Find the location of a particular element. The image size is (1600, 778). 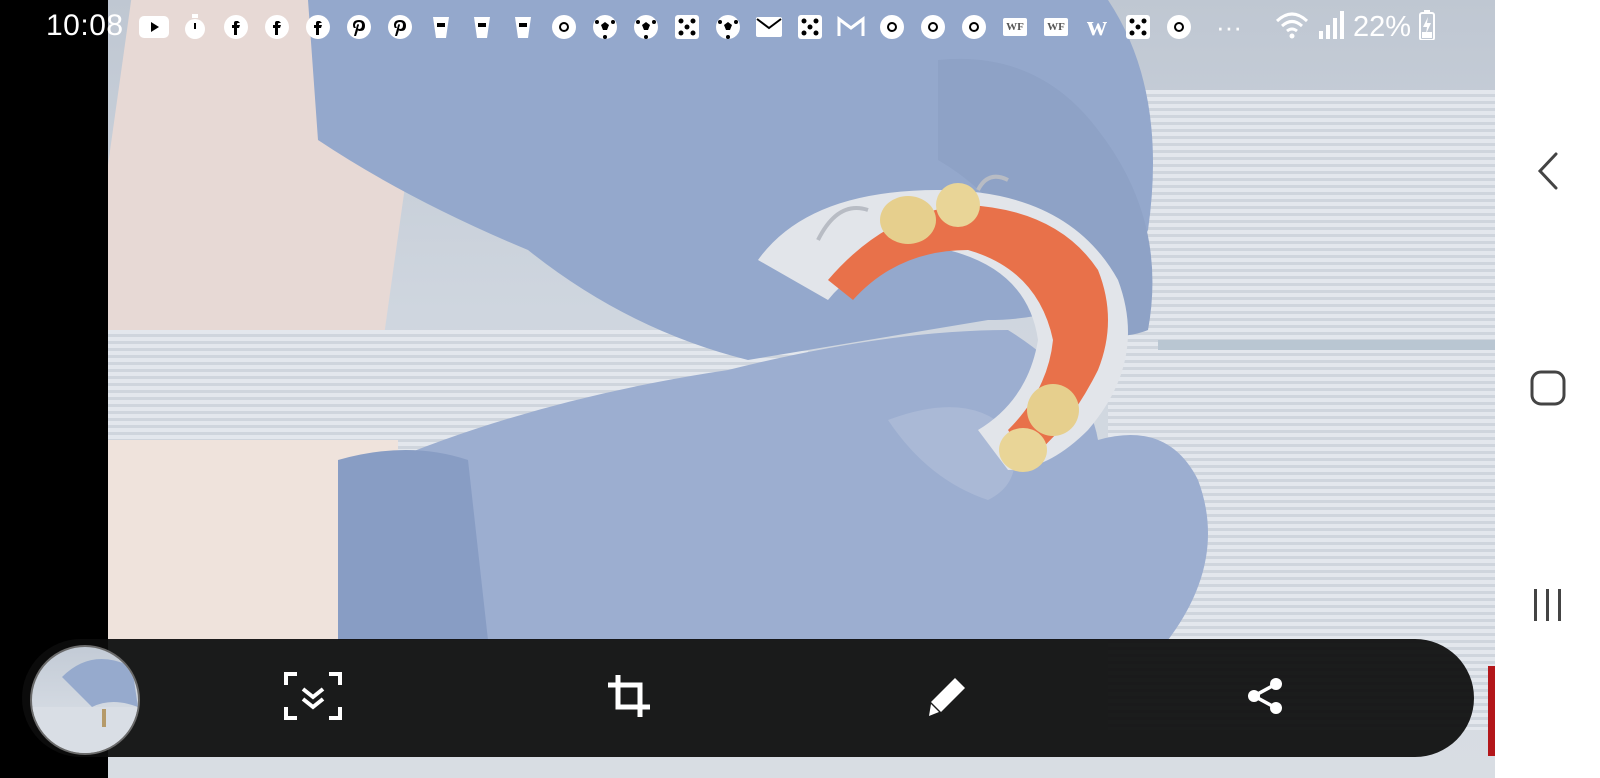

status-time: 10:08 is located at coordinates (85, 25).